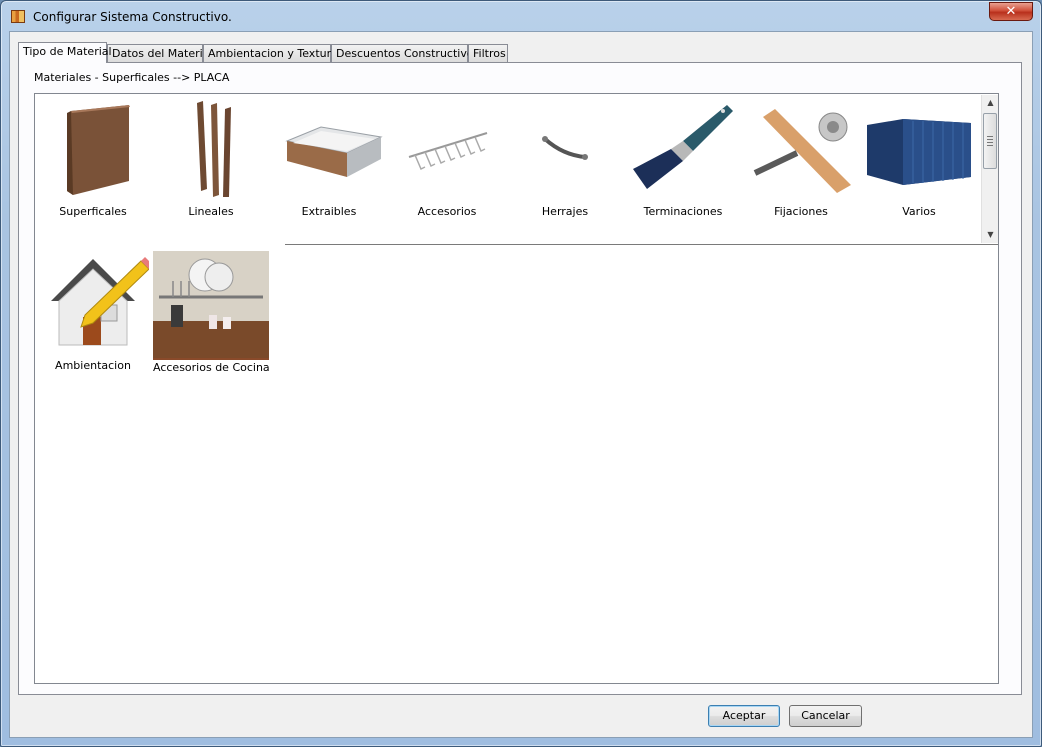 The height and width of the screenshot is (747, 1042). What do you see at coordinates (93, 147) in the screenshot?
I see `board-panel-icon` at bounding box center [93, 147].